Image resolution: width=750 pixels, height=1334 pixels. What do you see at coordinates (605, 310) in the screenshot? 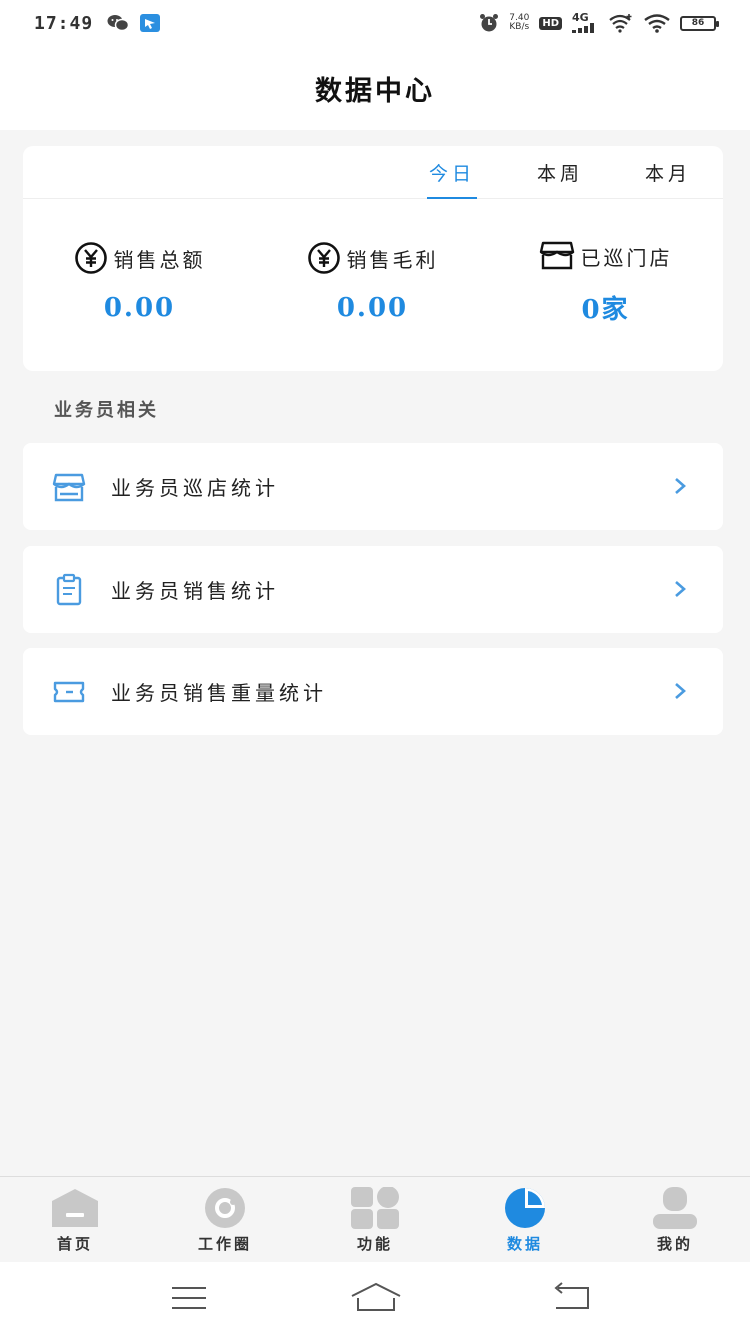
I see `stat-value: 0家` at bounding box center [605, 310].